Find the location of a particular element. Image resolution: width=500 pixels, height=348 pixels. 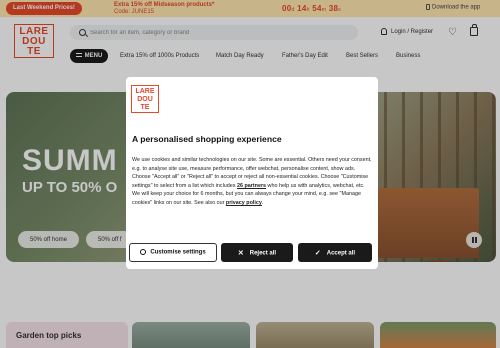

reject-all-label: Reject all is located at coordinates (263, 253).